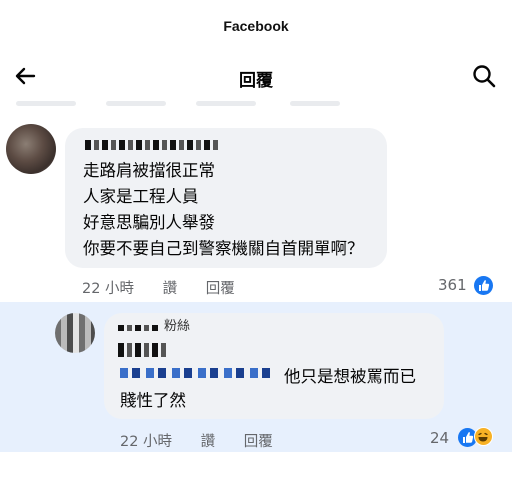  Describe the element at coordinates (177, 326) in the screenshot. I see `replier-name-suffix: 粉絲` at that location.